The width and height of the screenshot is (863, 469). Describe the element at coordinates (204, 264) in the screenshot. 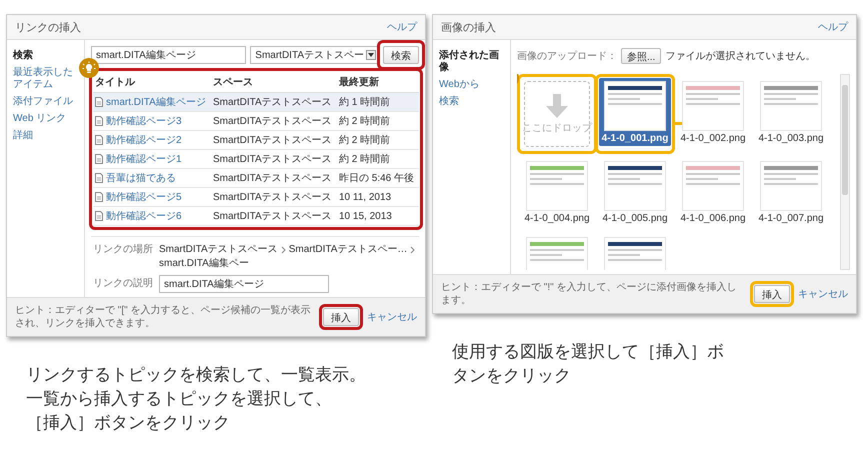

I see `breadcrumb-item: smart.DITA編集ペー` at that location.